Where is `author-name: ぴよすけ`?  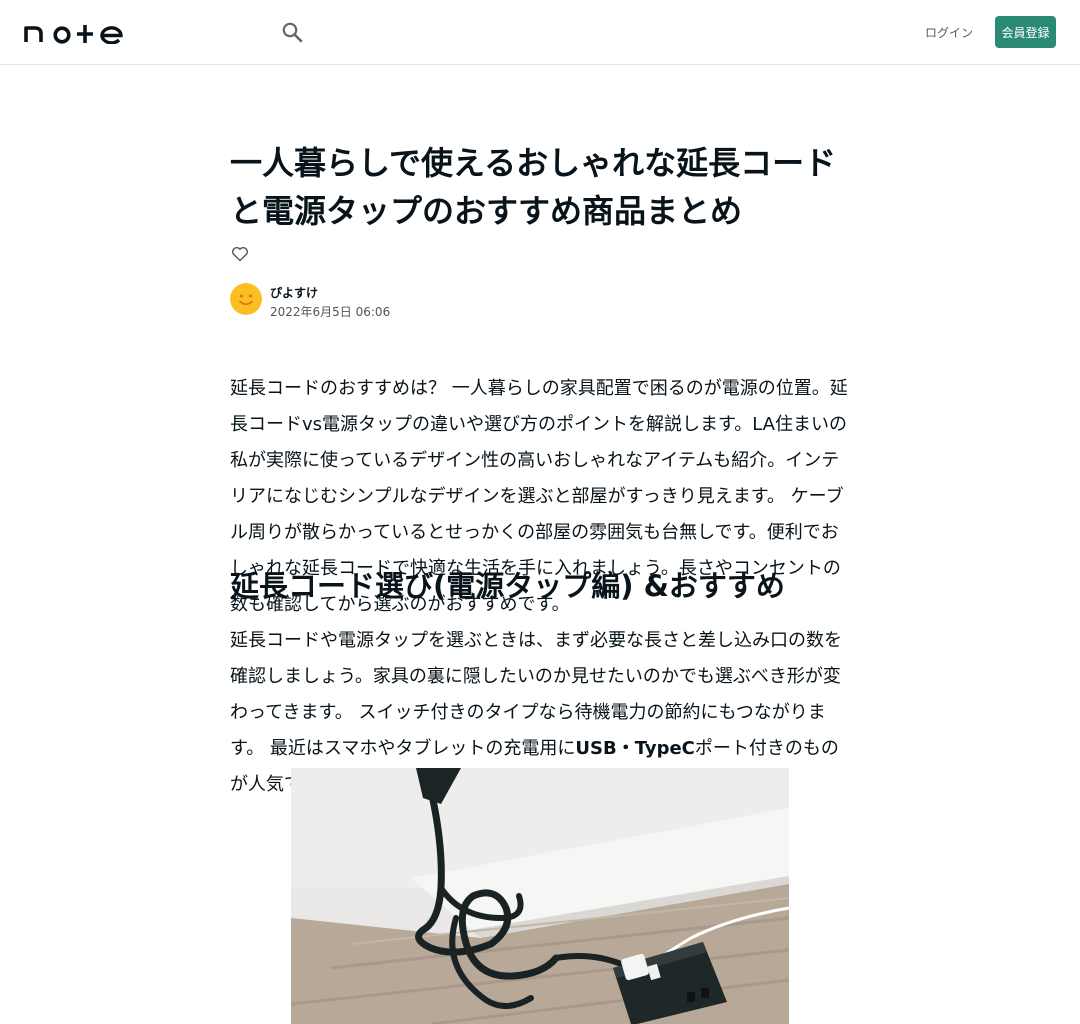
author-name: ぴよすけ is located at coordinates (294, 292).